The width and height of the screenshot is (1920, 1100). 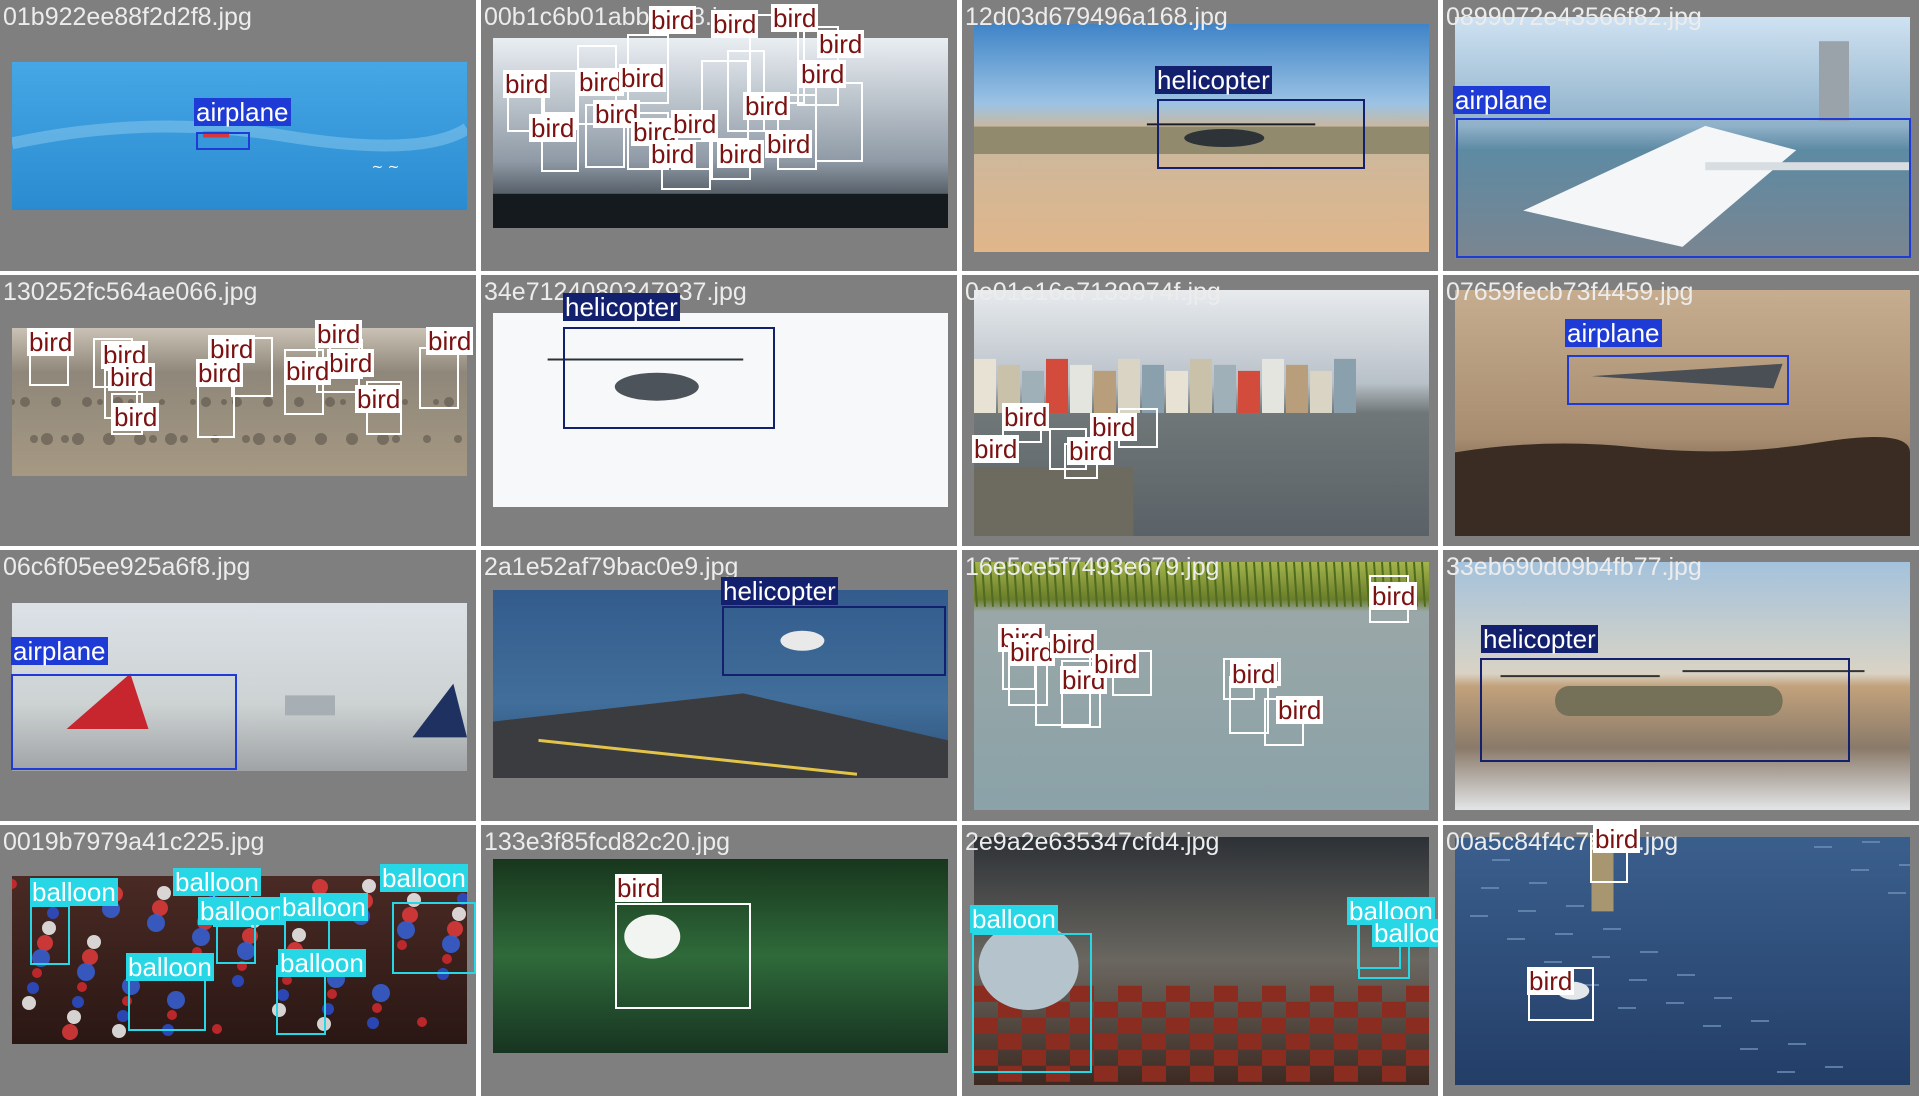 I want to click on grid-cell: 2a1e52af79bac0e9.jpg helicopter, so click(x=719, y=685).